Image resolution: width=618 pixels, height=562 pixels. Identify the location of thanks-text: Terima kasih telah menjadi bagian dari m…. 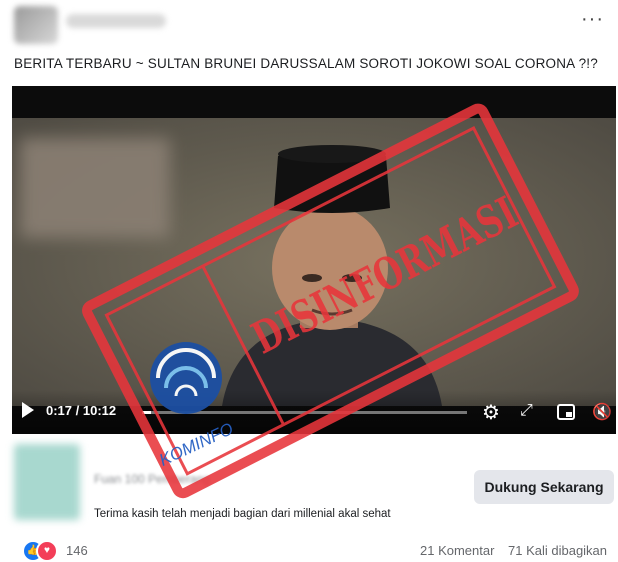
(242, 514).